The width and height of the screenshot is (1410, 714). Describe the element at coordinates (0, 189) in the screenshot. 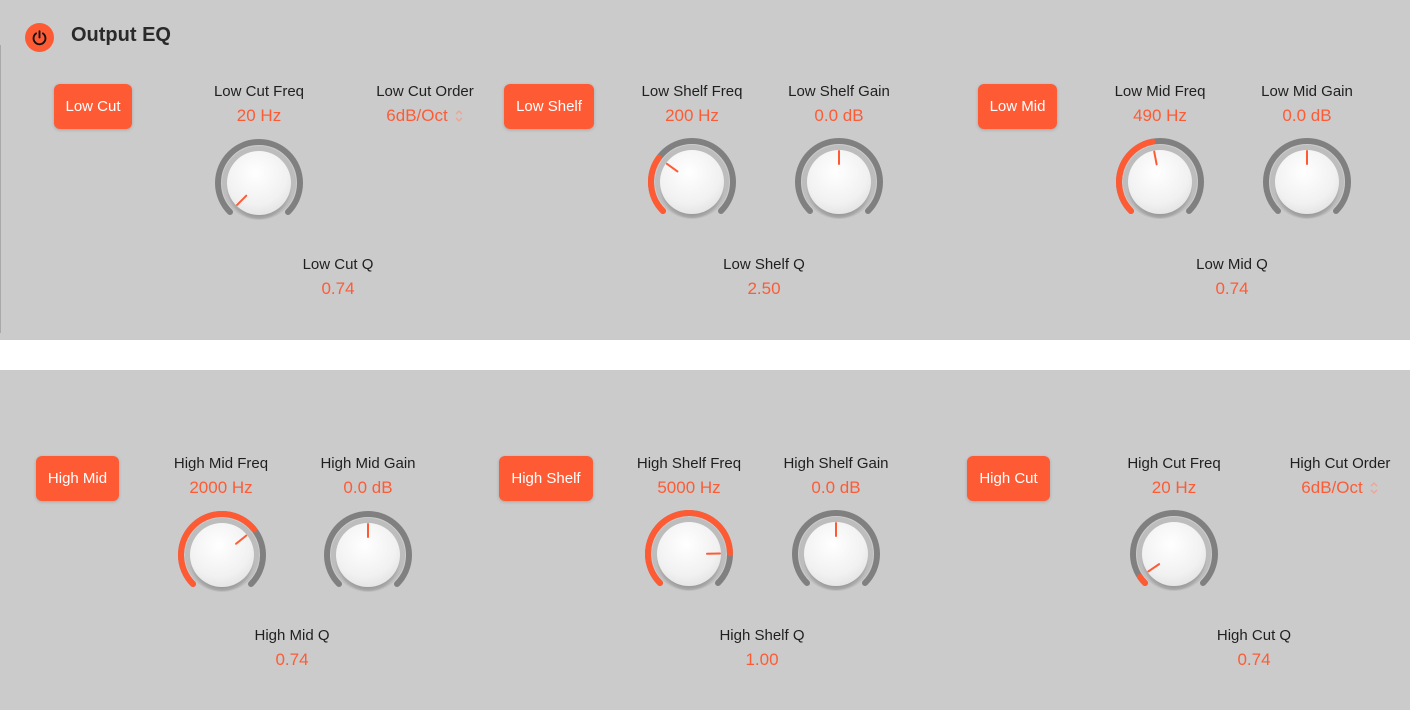

I see `panel-divider` at that location.